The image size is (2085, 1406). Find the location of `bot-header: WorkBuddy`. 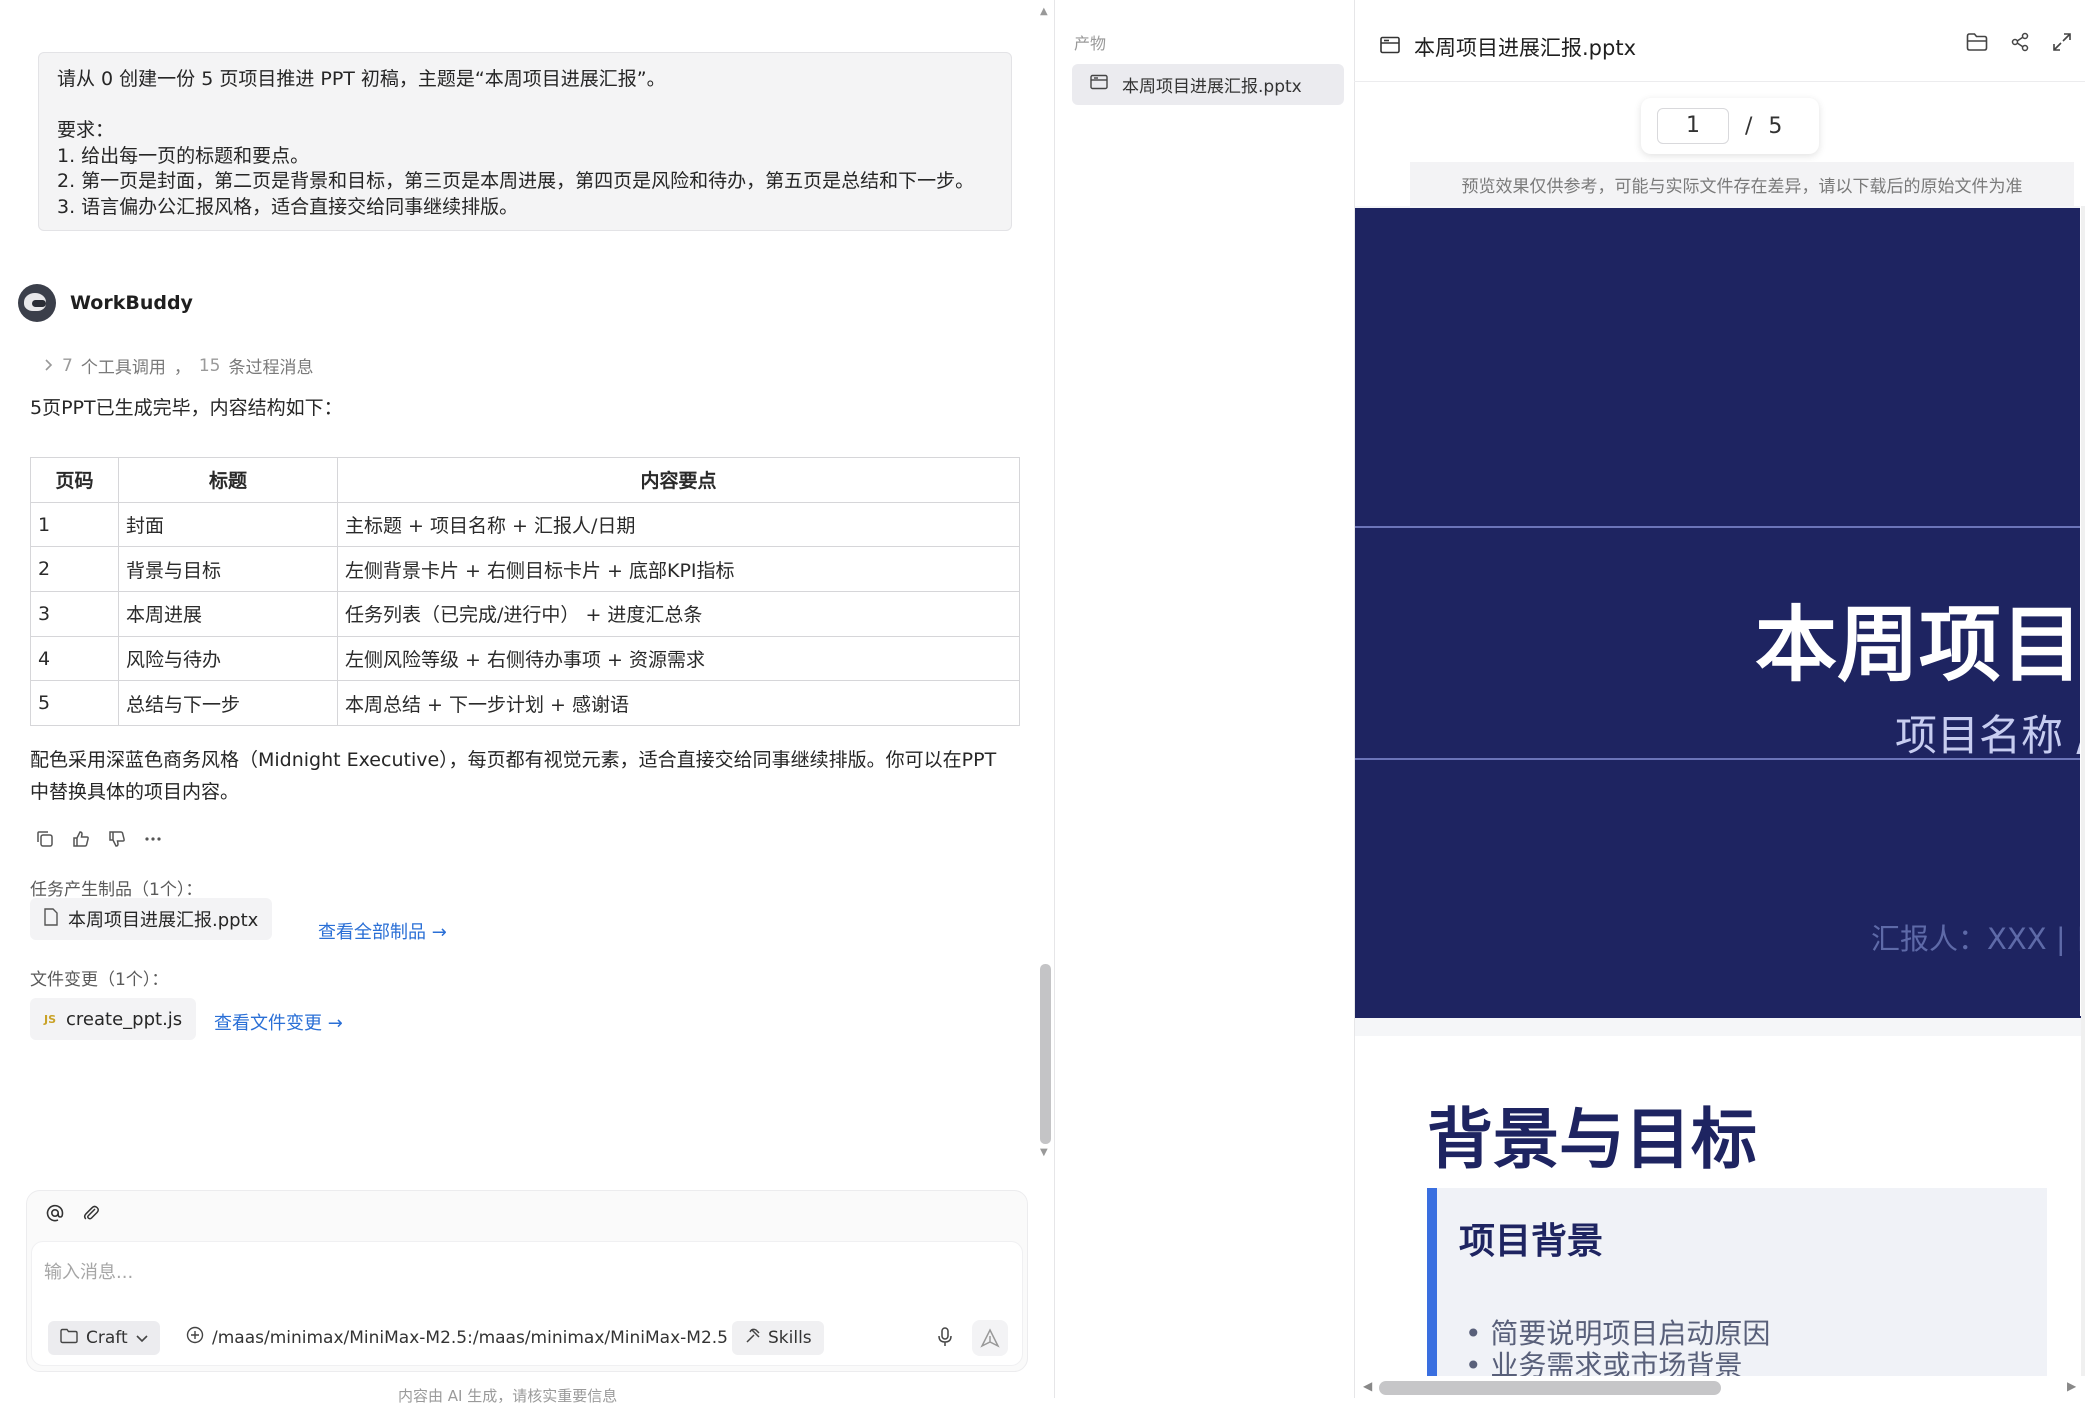

bot-header: WorkBuddy is located at coordinates (105, 303).